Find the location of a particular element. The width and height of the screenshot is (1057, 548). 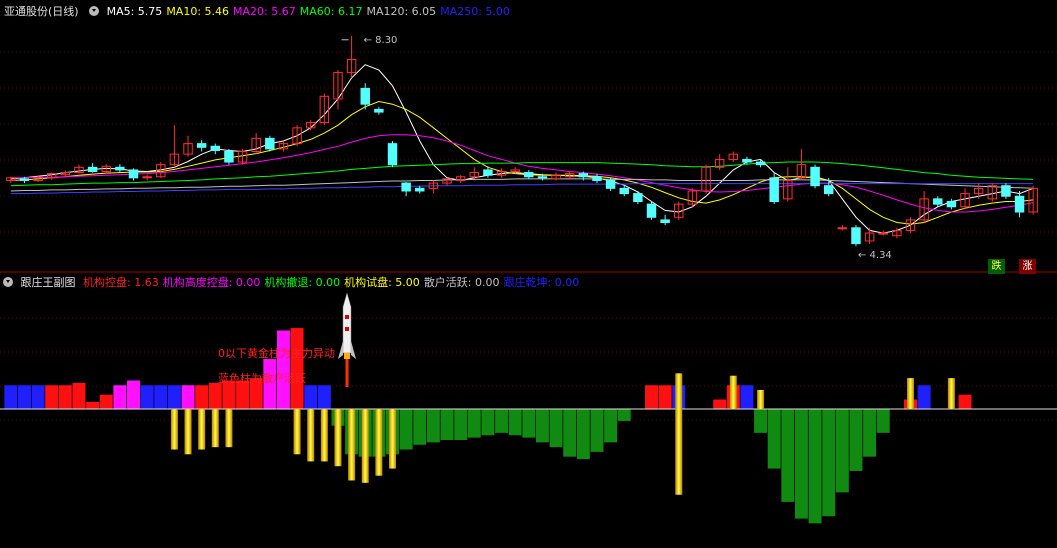

indicator-legend-item-2: 机构撤退: 0.00 is located at coordinates (302, 282).